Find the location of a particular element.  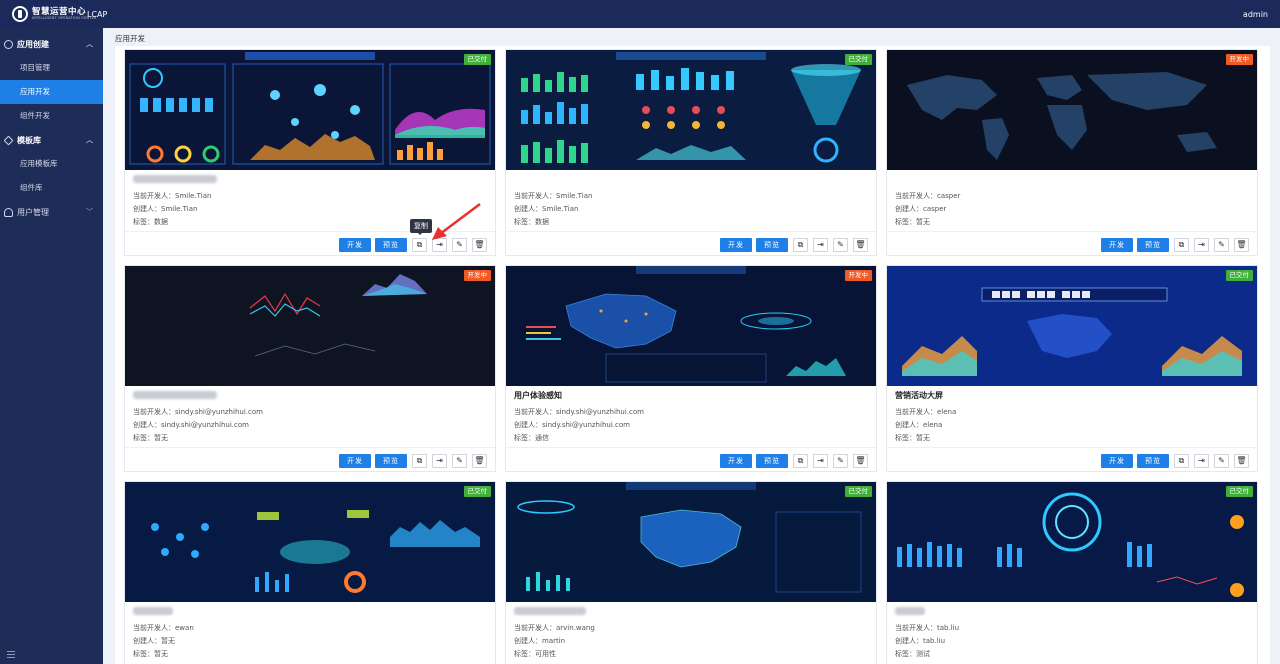

chevron-up-icon: ︿ is located at coordinates (89, 140).